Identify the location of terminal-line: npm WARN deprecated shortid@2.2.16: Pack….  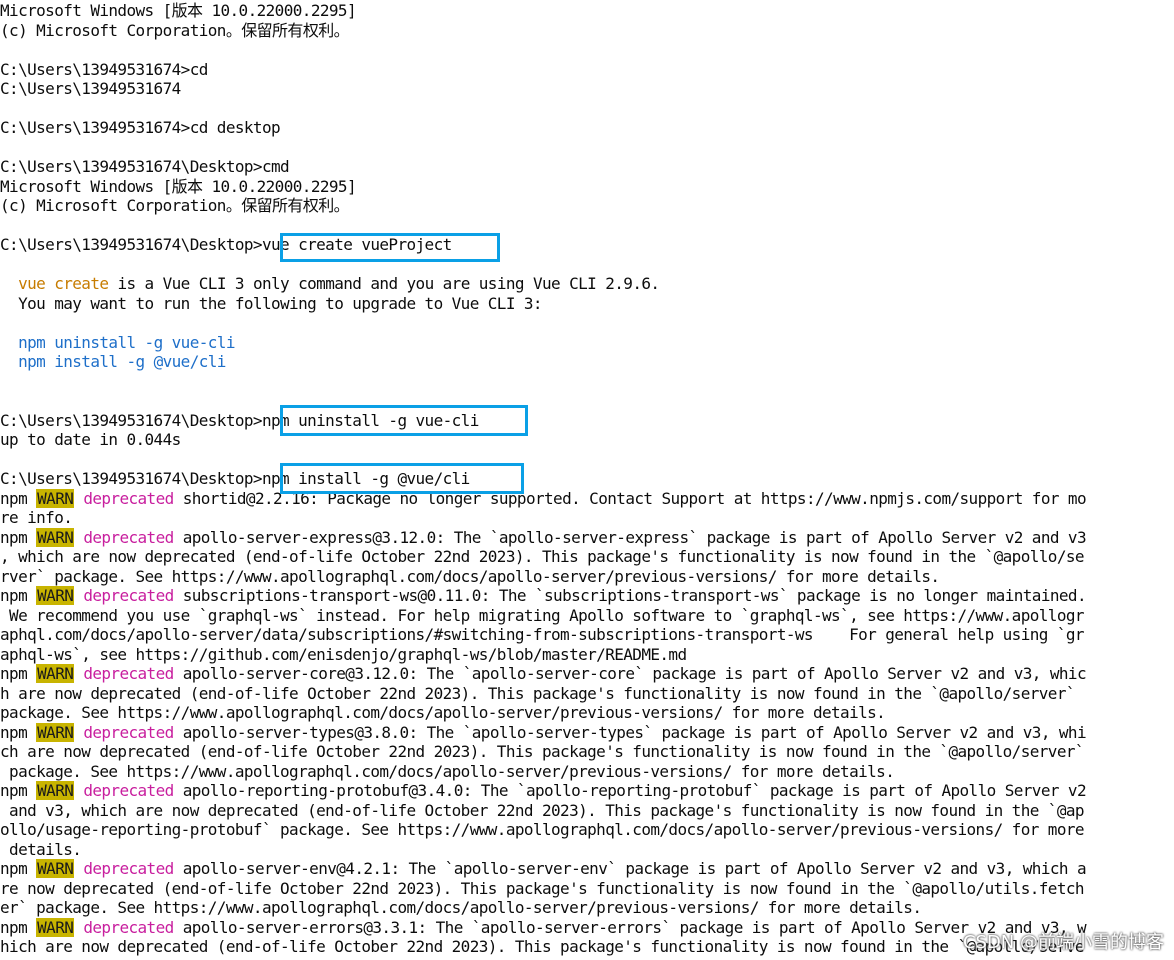
(543, 498).